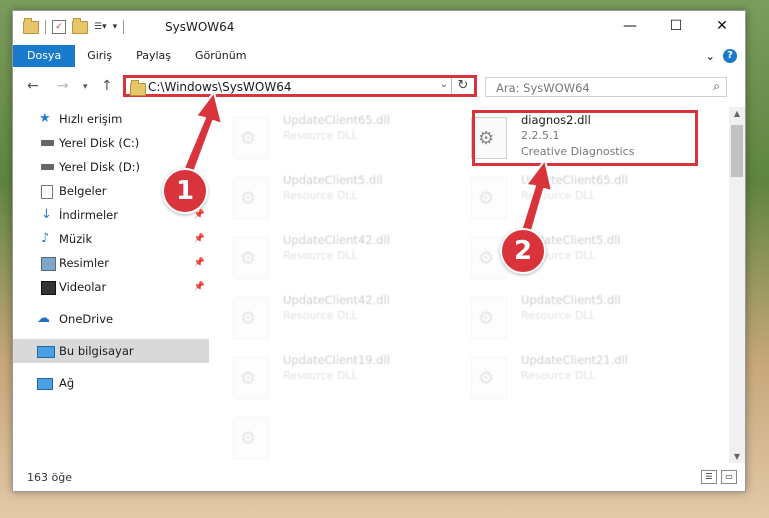 This screenshot has height=518, width=769. I want to click on back-arrow-icon: ←, so click(33, 86).